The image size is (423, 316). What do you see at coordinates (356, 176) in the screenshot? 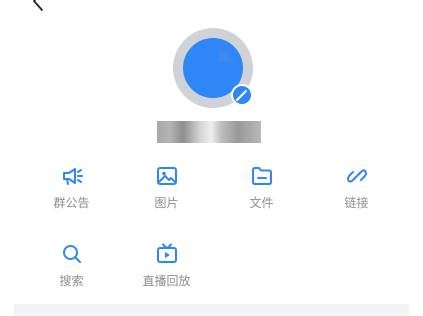
I see `link-icon` at bounding box center [356, 176].